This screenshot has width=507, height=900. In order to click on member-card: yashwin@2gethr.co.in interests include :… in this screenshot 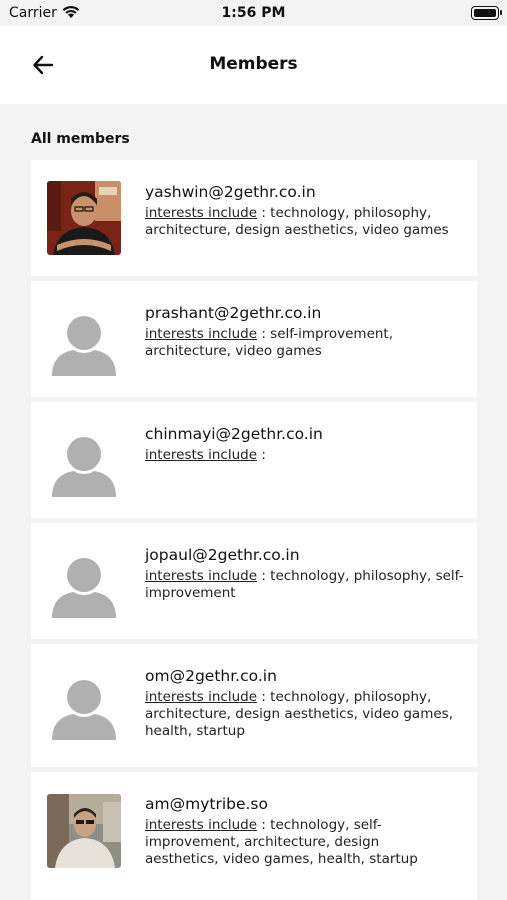, I will do `click(254, 218)`.